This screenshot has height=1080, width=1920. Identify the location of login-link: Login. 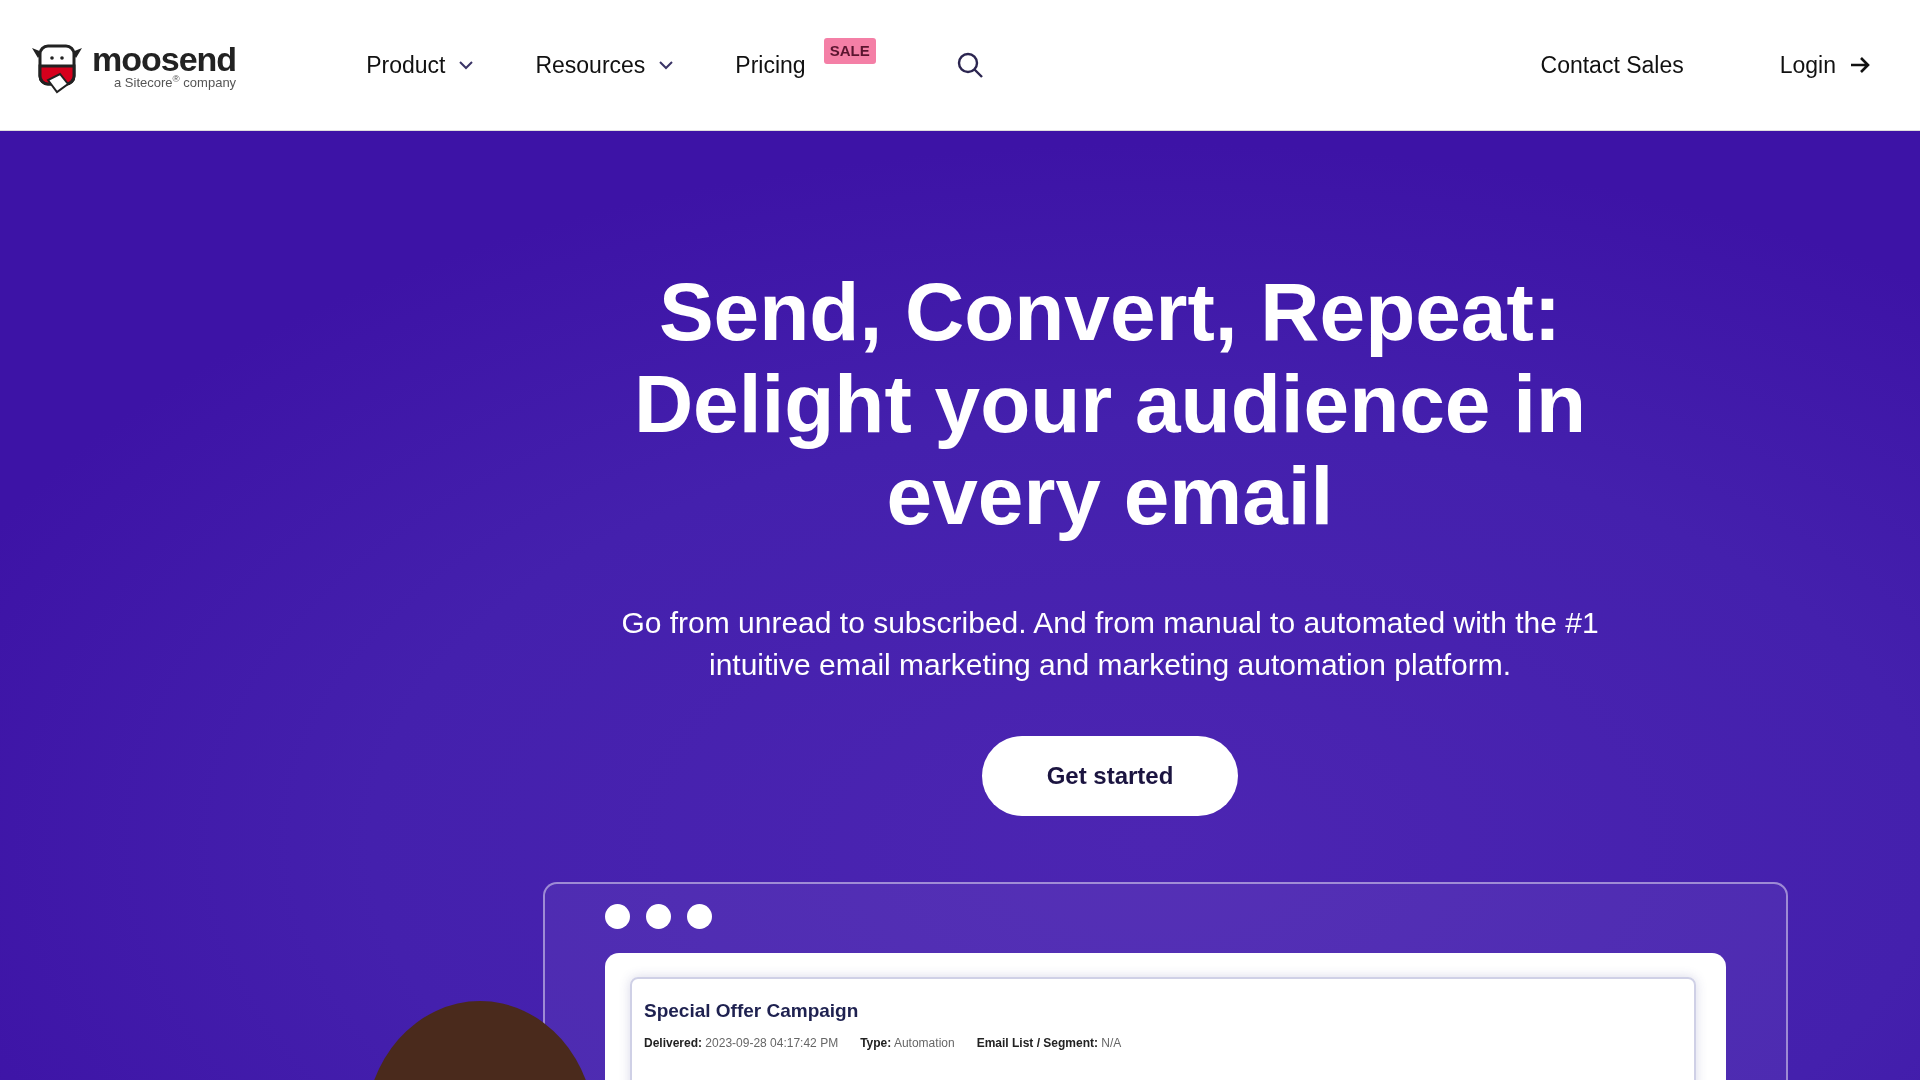
(1824, 65).